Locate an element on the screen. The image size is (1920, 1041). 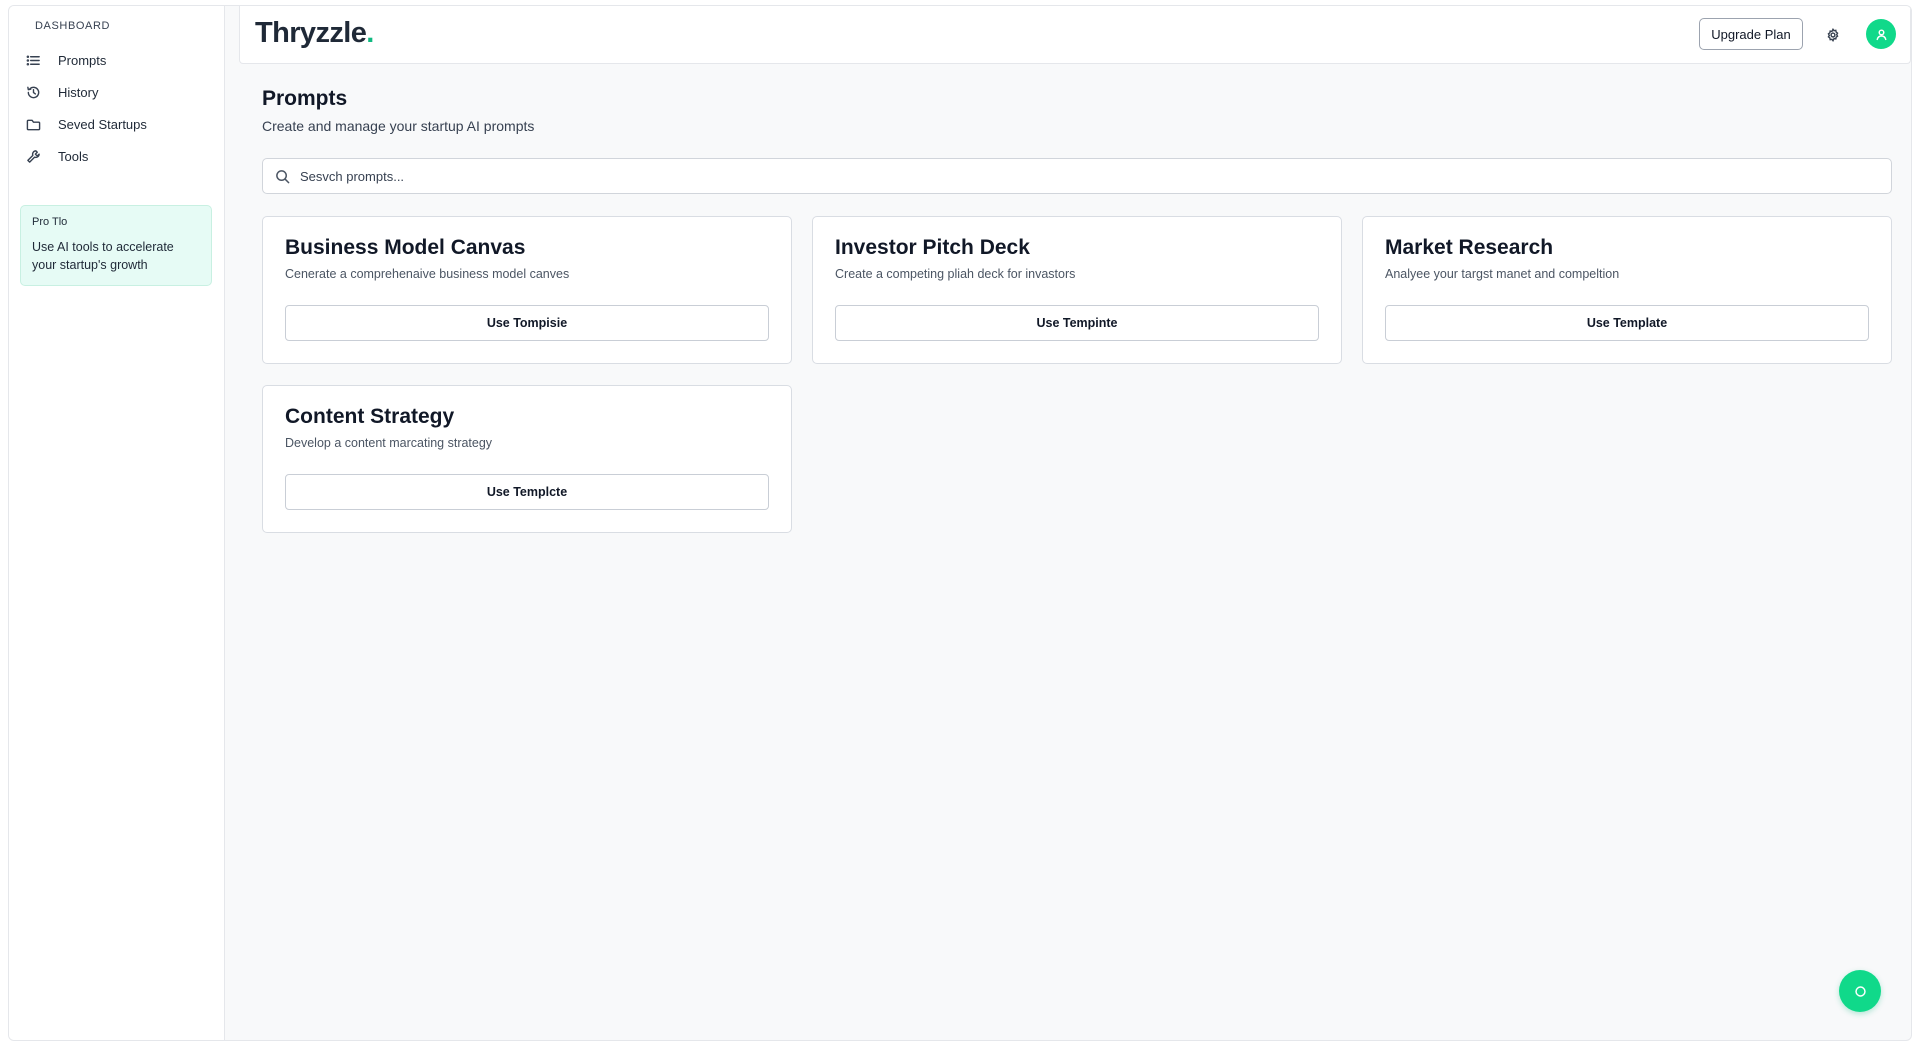
chat-button is located at coordinates (1860, 991).